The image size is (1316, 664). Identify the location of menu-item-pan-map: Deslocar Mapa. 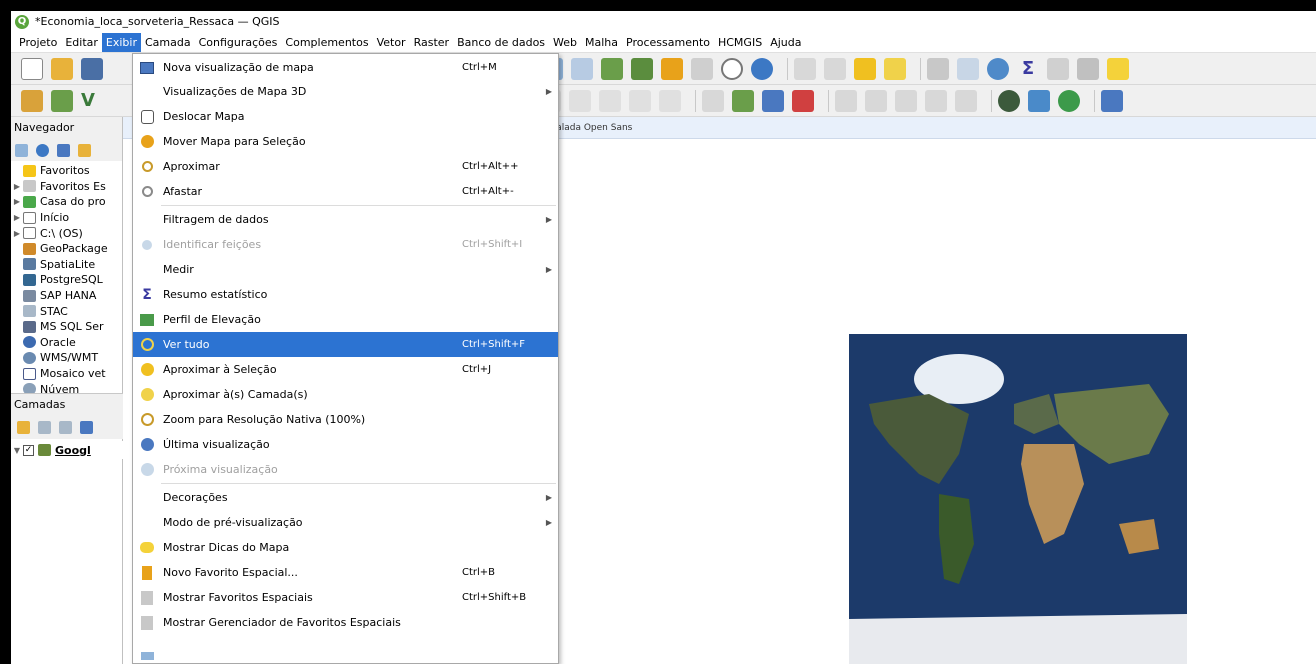
(345, 116).